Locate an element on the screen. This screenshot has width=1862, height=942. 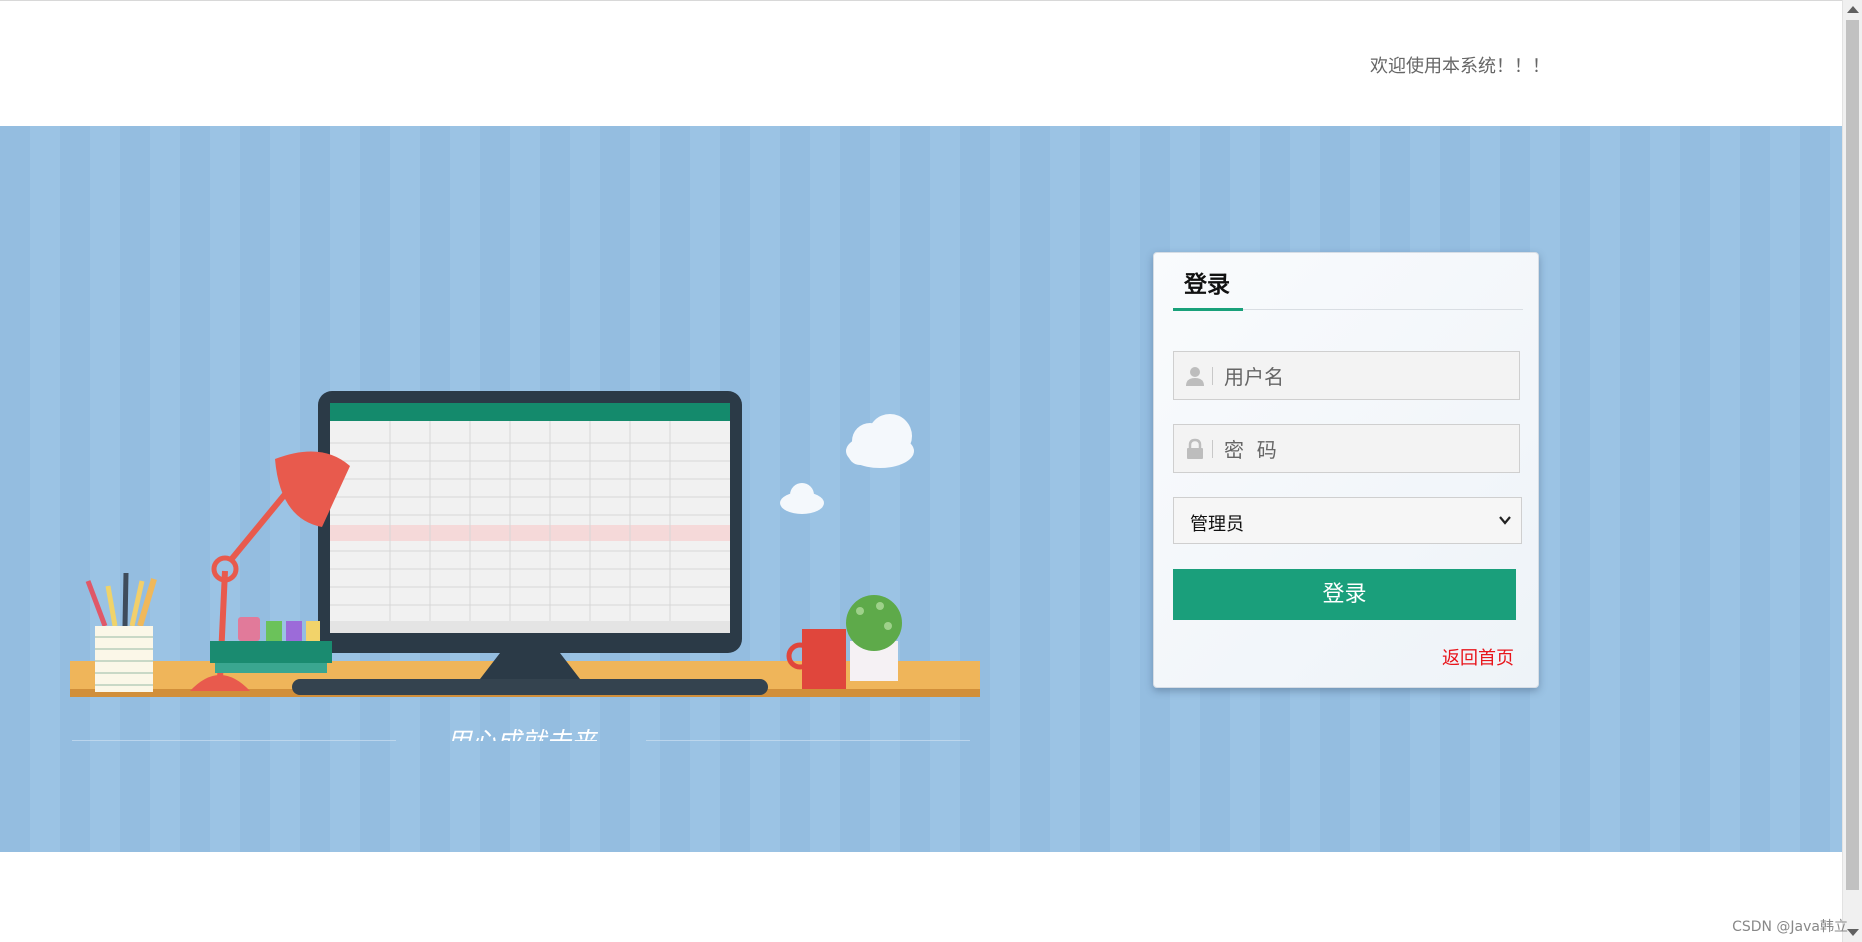
username-field is located at coordinates (1346, 376).